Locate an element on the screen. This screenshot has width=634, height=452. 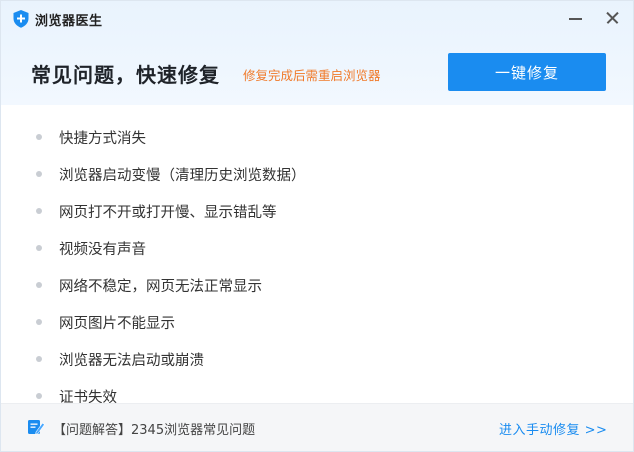
footer-bar: 【问题解答】2345浏览器常见问题 进入手动修复 >> is located at coordinates (317, 427).